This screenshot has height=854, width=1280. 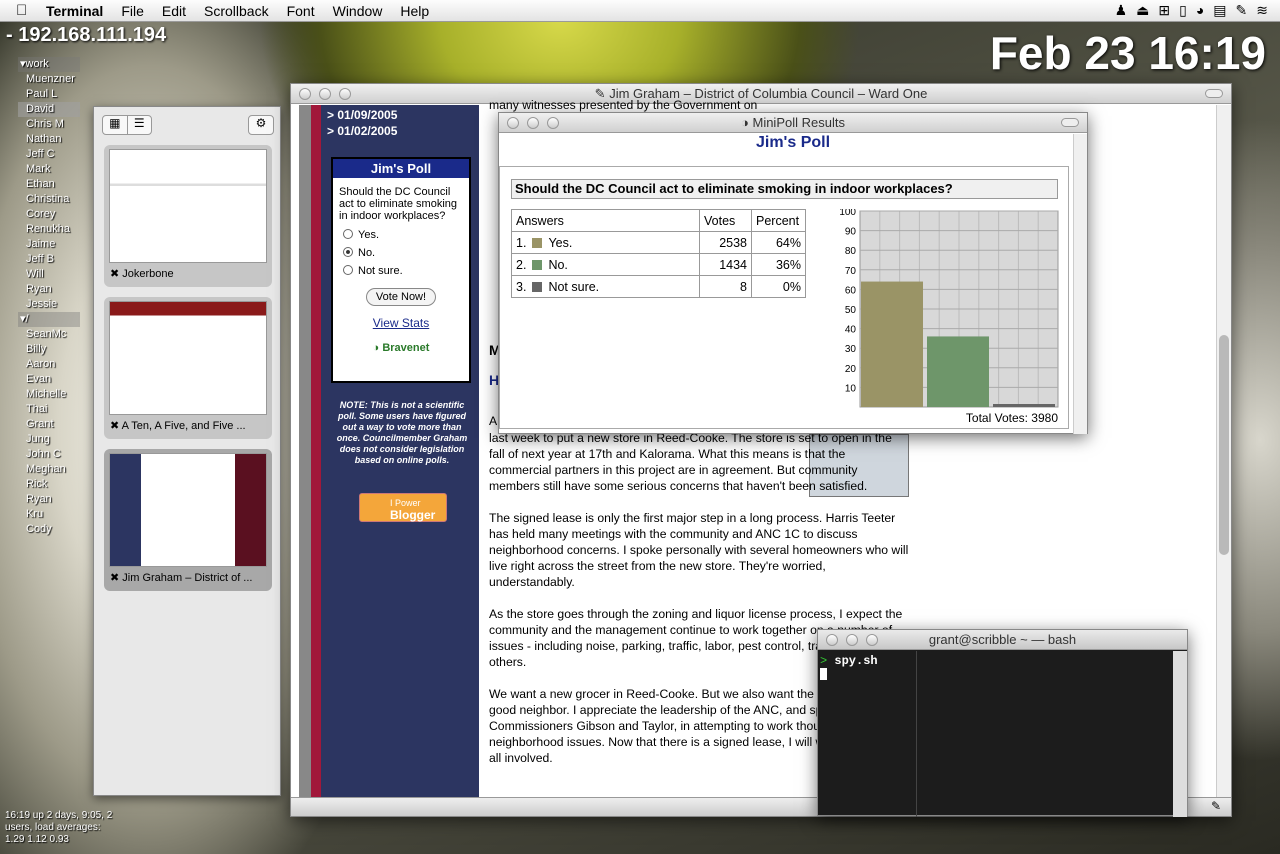 What do you see at coordinates (49, 319) in the screenshot?
I see `buddy-group-slash: ▾/` at bounding box center [49, 319].